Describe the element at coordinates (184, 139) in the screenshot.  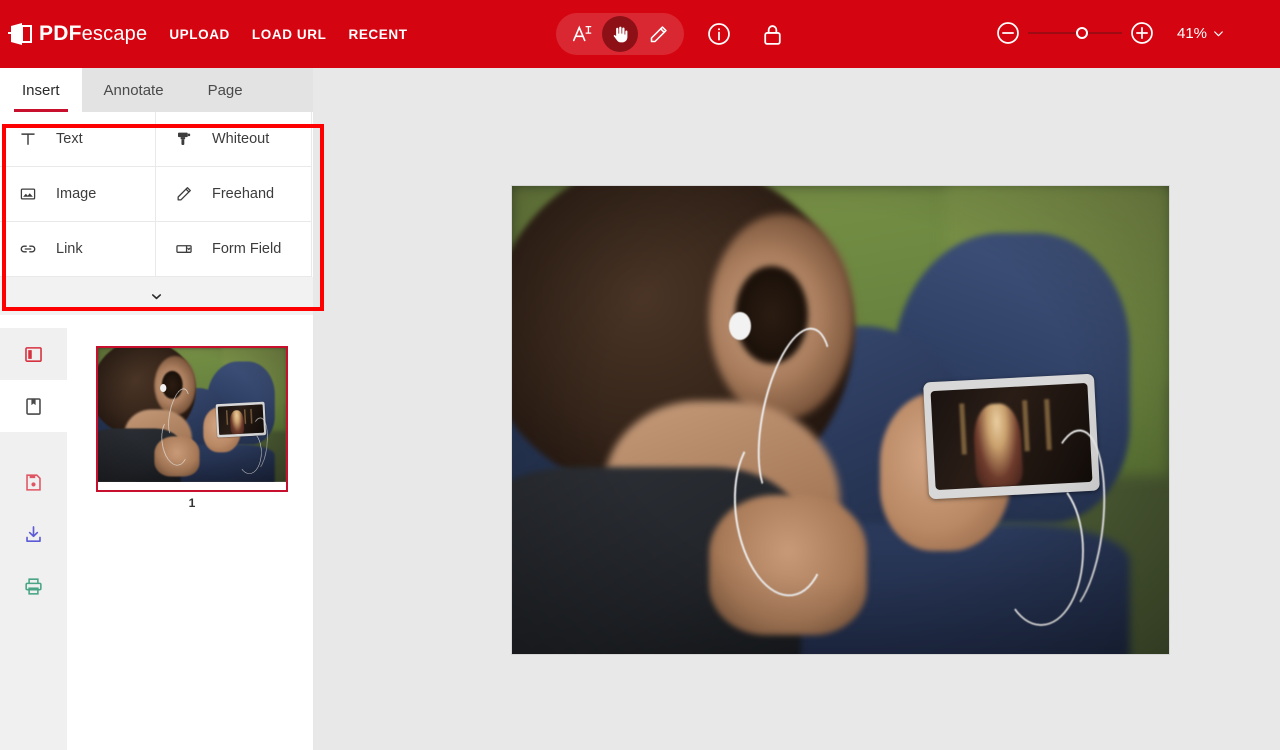
I see `whiteout-icon` at that location.